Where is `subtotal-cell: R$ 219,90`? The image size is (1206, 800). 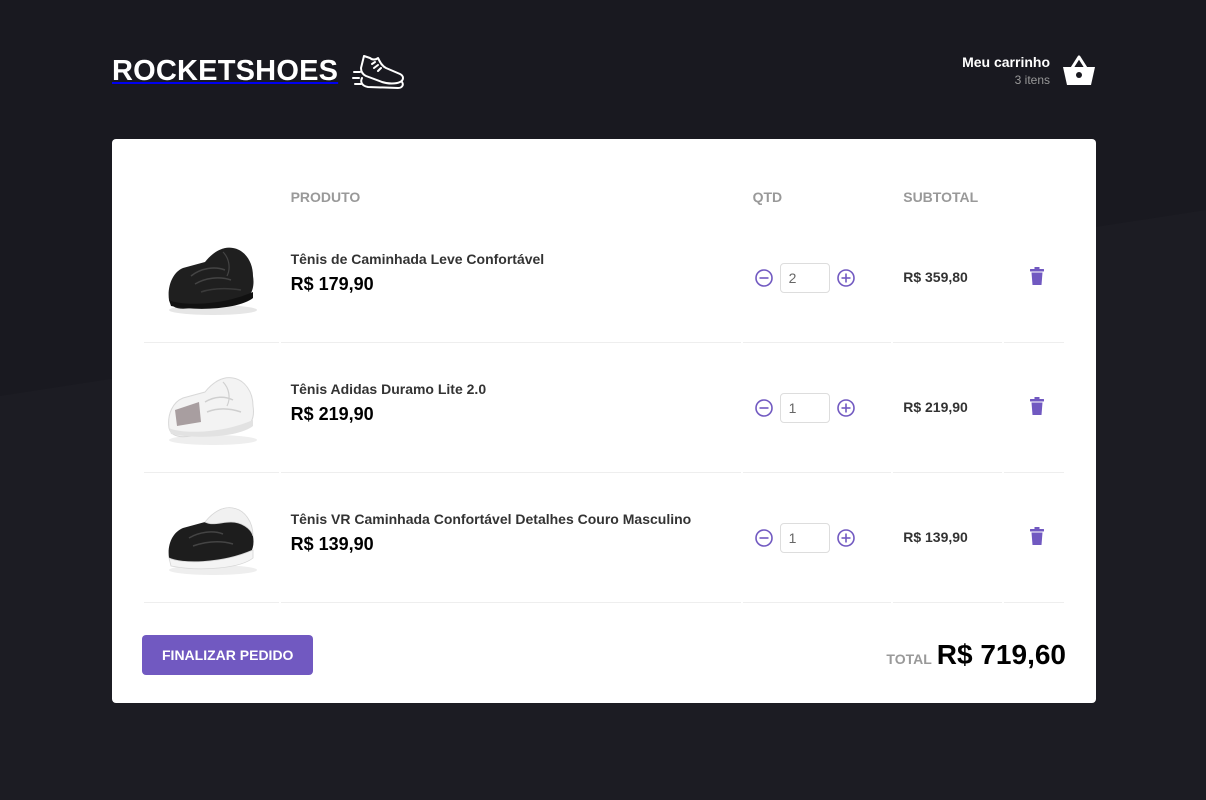 subtotal-cell: R$ 219,90 is located at coordinates (947, 408).